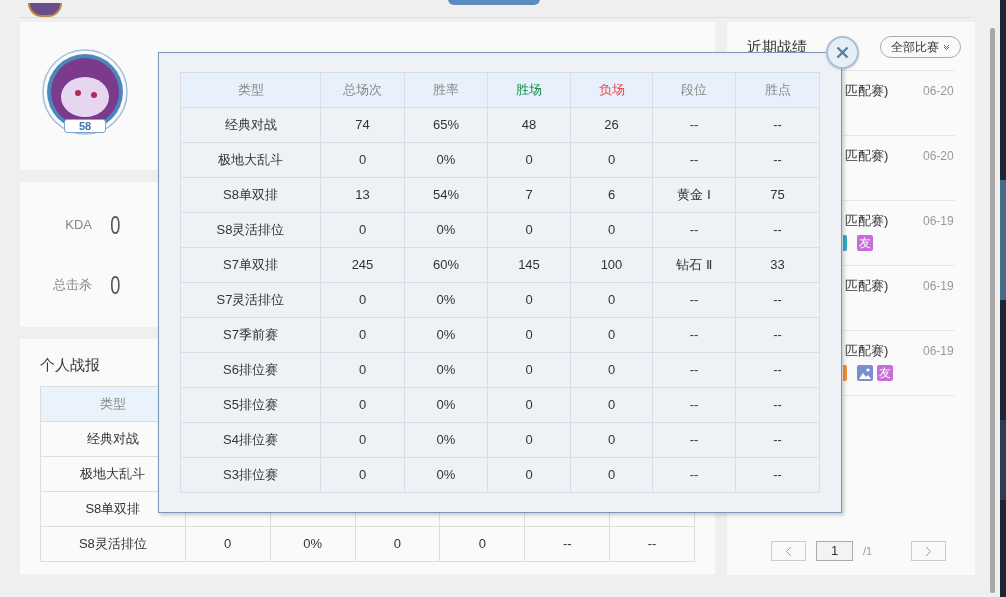 This screenshot has width=1006, height=597. Describe the element at coordinates (529, 90) in the screenshot. I see `header-cell: 胜场` at that location.